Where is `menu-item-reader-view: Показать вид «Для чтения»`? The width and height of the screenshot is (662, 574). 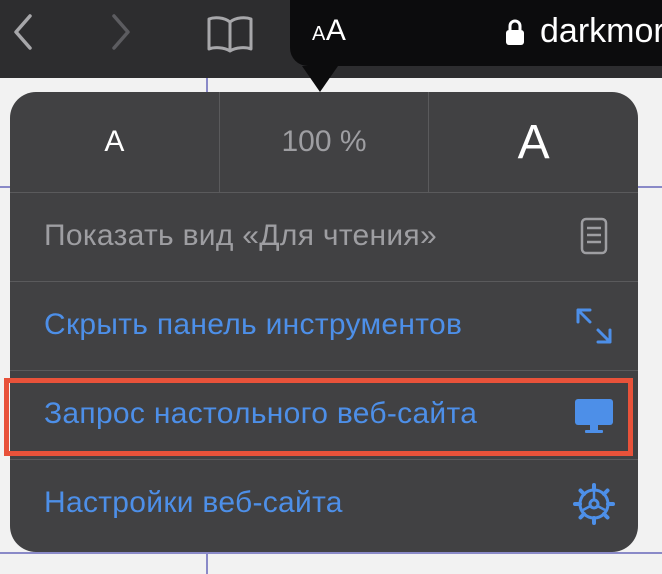 menu-item-reader-view: Показать вид «Для чтения» is located at coordinates (324, 236).